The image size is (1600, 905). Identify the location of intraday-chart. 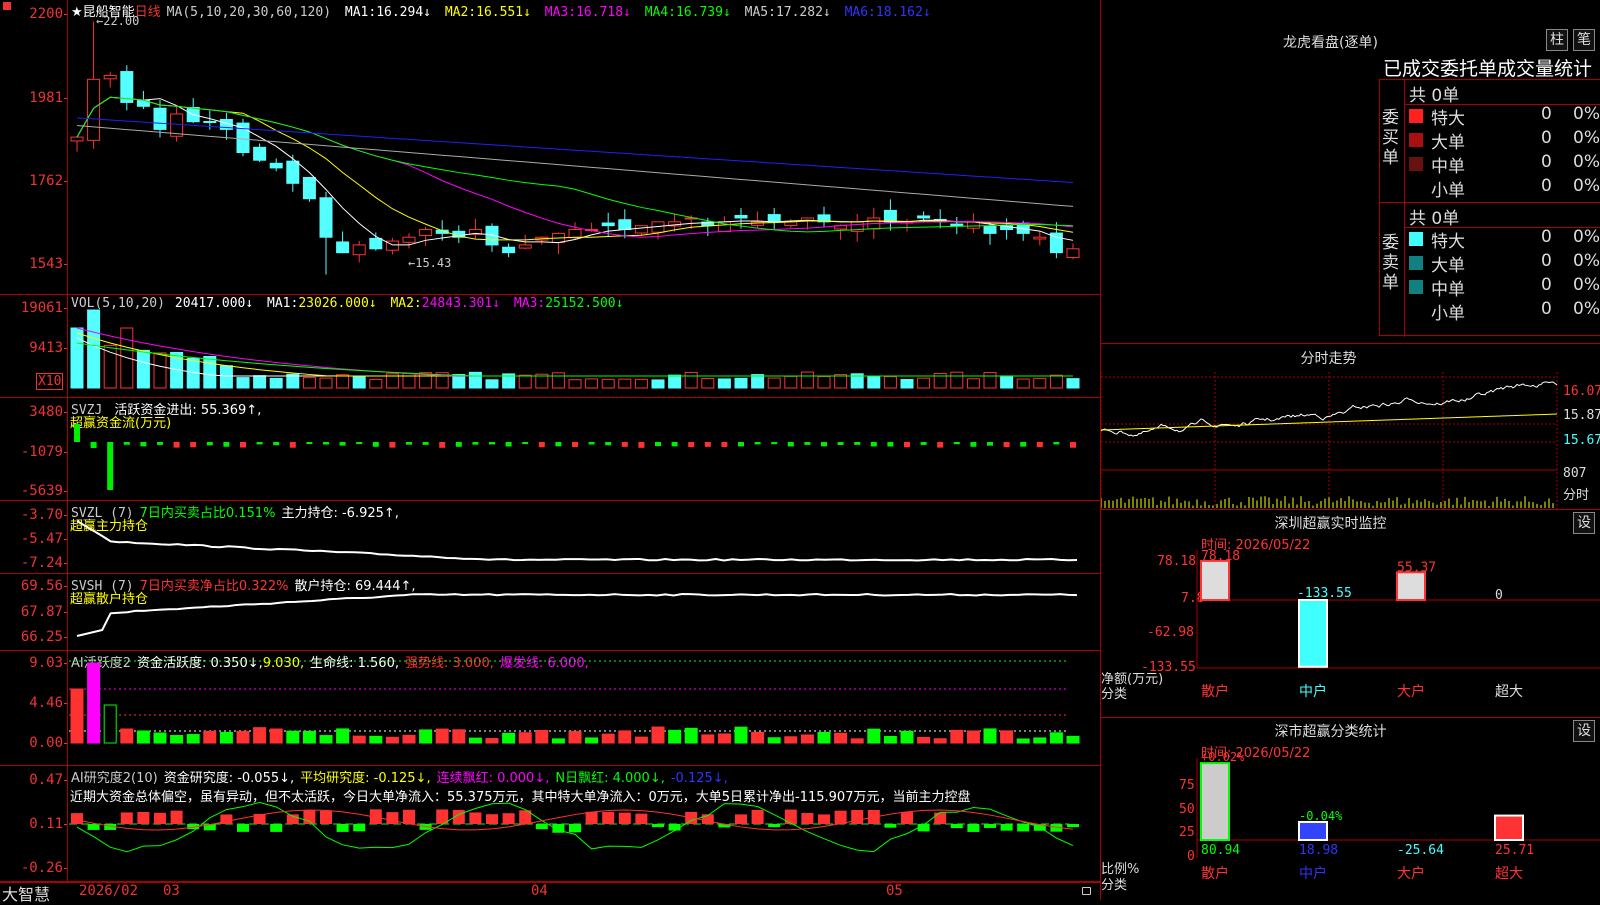
(1331, 441).